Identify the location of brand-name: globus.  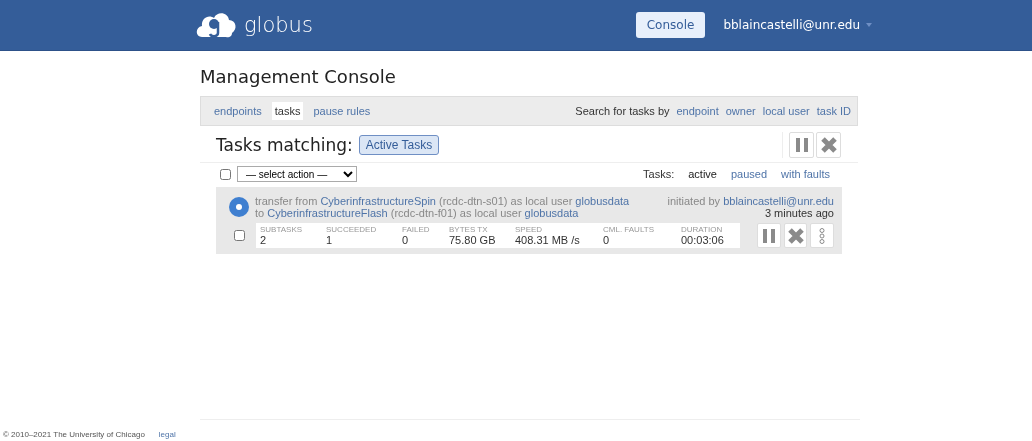
(278, 25).